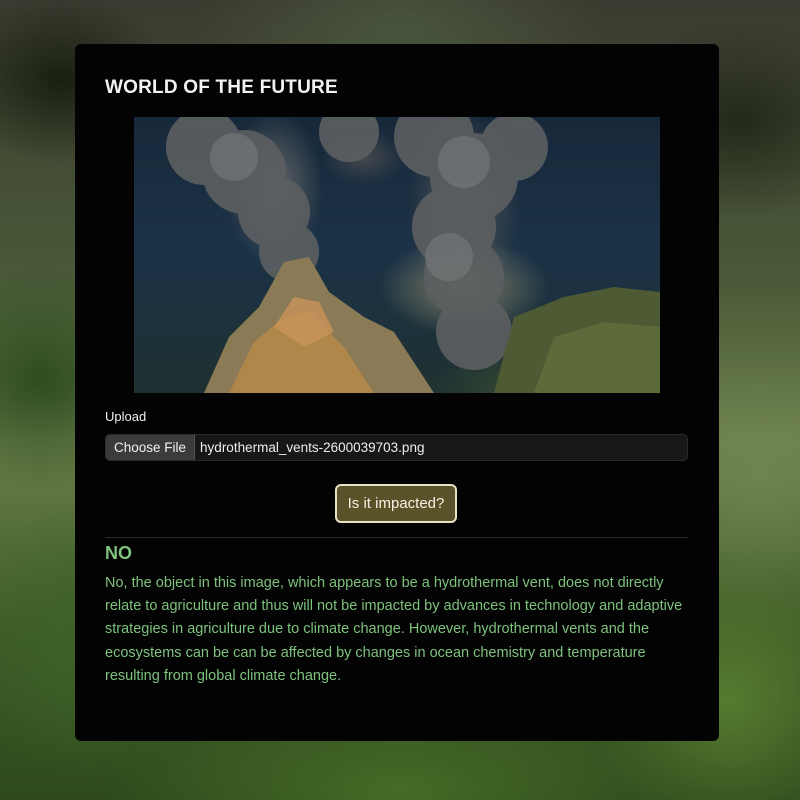  Describe the element at coordinates (151, 447) in the screenshot. I see `choose-file-button: Choose File` at that location.